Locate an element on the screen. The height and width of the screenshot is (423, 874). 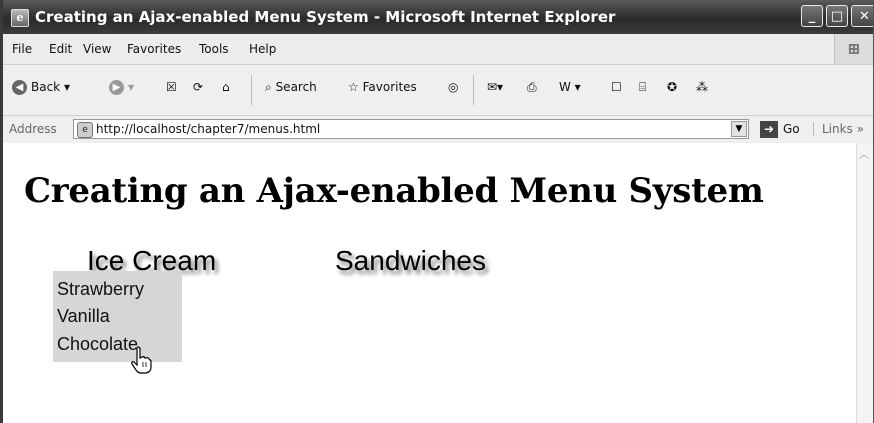
menu-view: View is located at coordinates (97, 49).